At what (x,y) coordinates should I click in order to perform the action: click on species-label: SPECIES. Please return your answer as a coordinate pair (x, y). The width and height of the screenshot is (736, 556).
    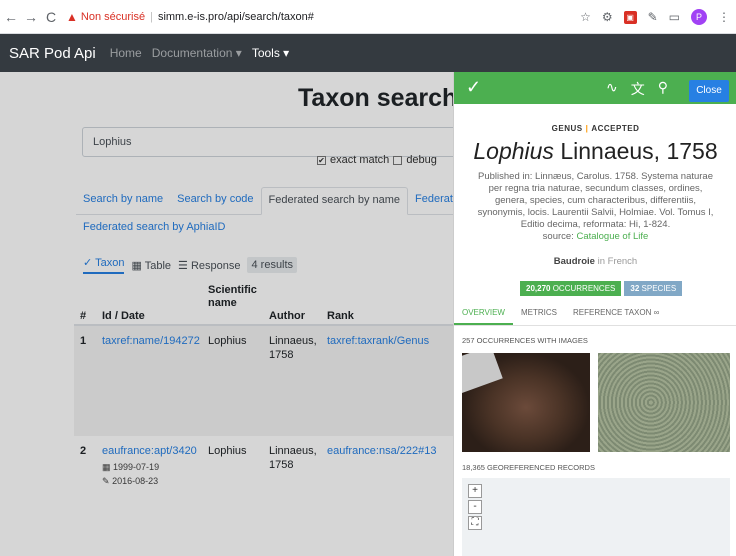
    Looking at the image, I should click on (659, 288).